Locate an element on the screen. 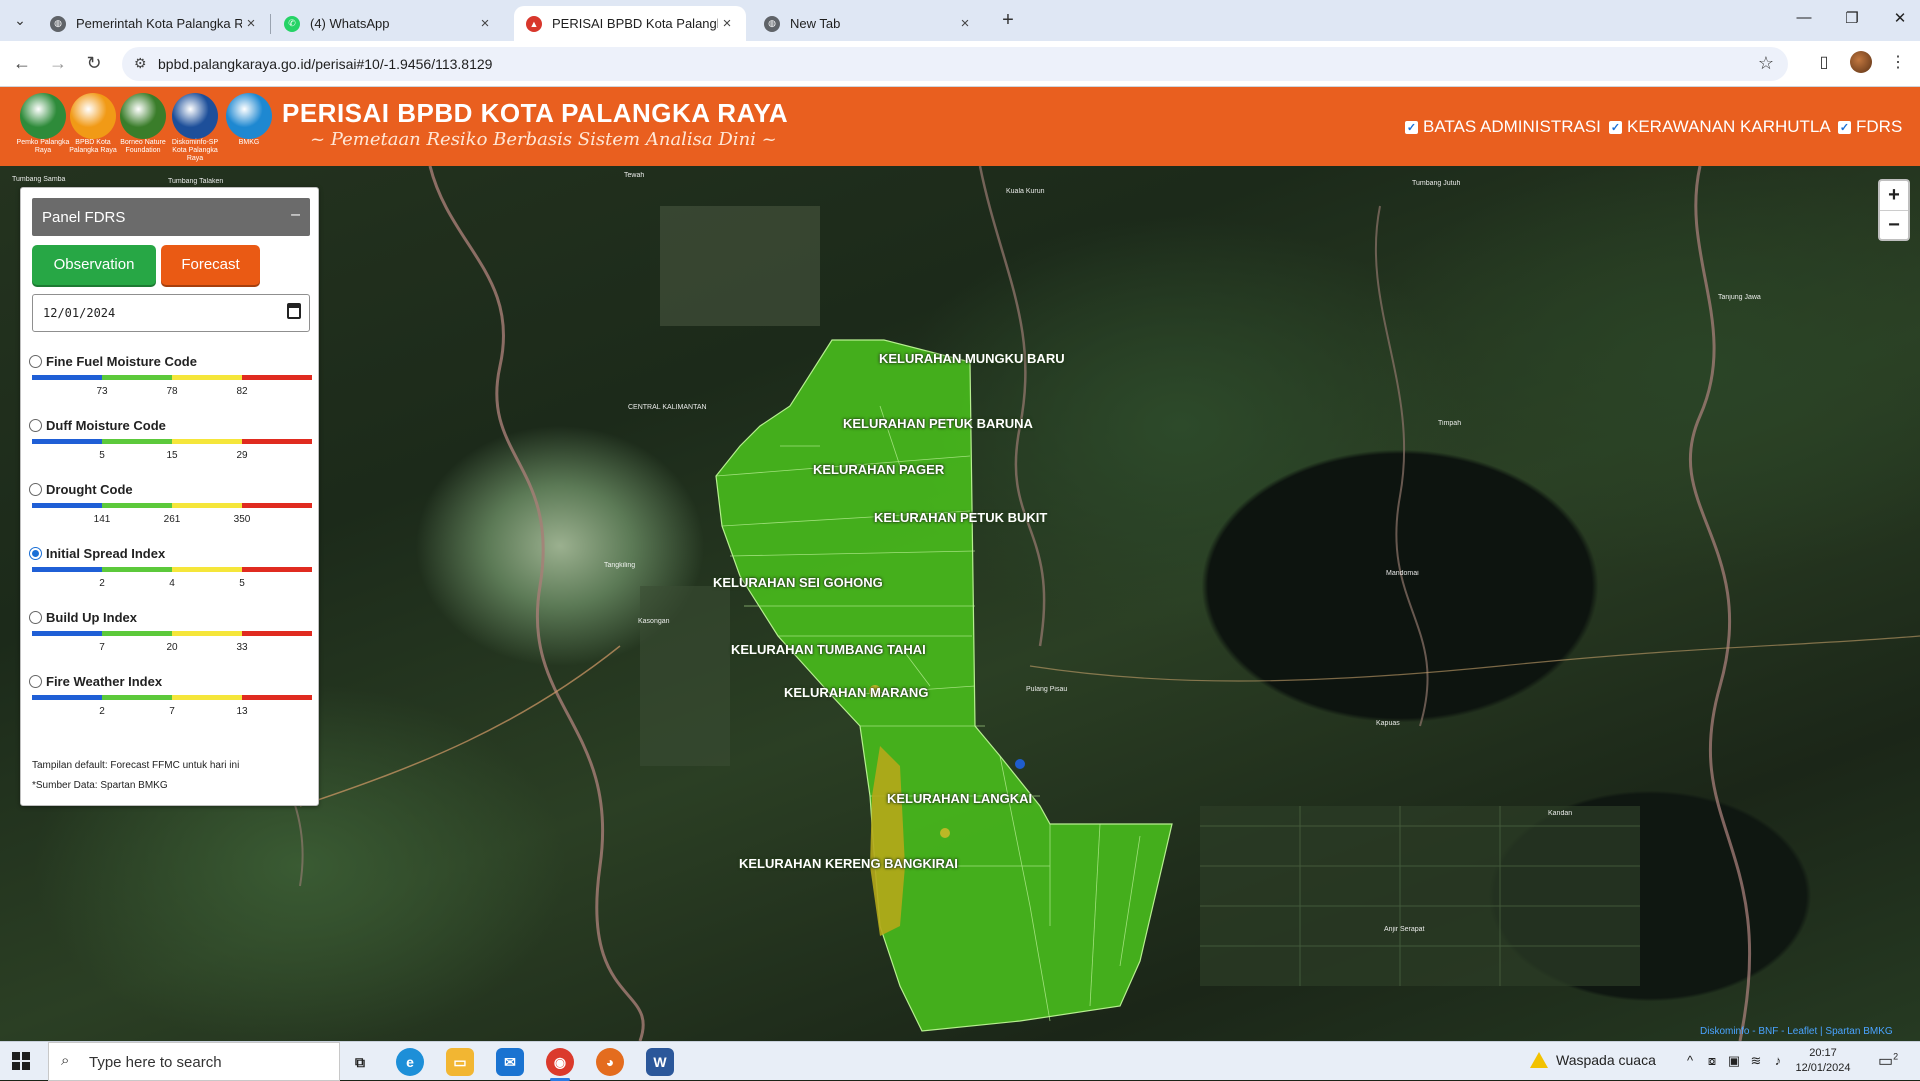  layer-toggle-fdrs: ✓ FDRS is located at coordinates (1870, 127).